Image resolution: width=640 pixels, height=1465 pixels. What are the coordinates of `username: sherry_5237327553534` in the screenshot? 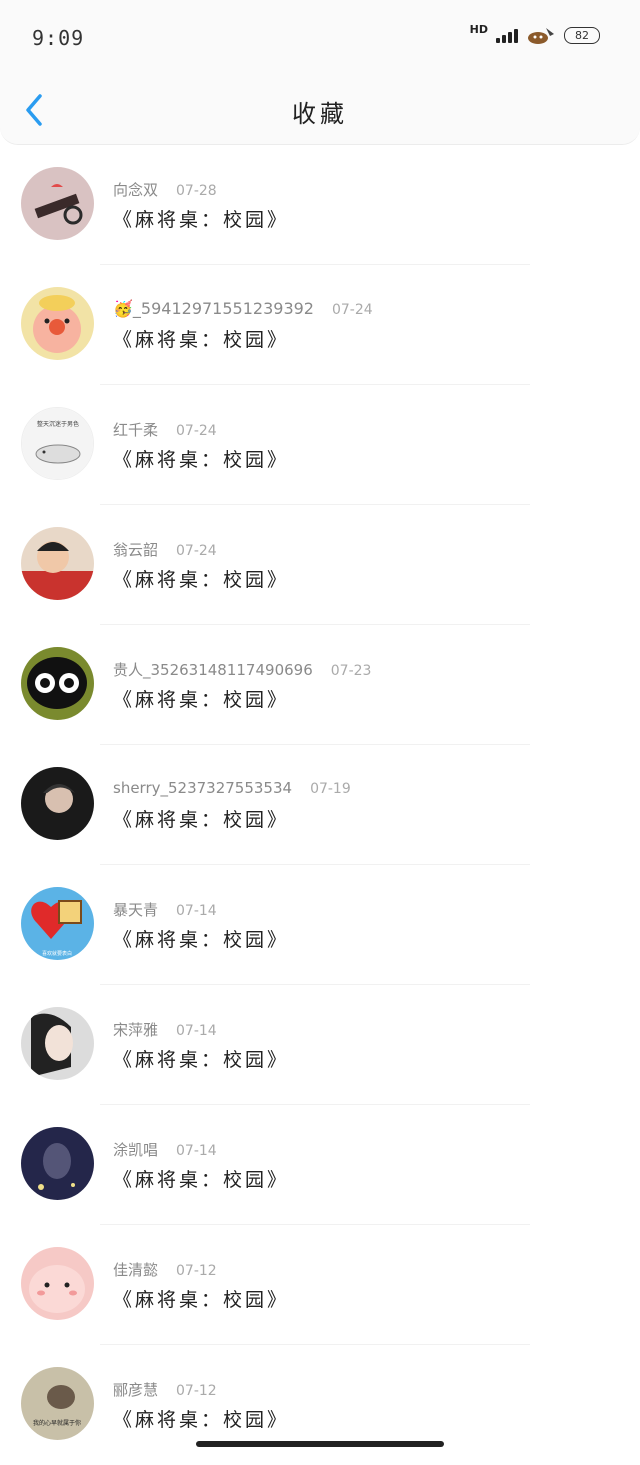 It's located at (203, 788).